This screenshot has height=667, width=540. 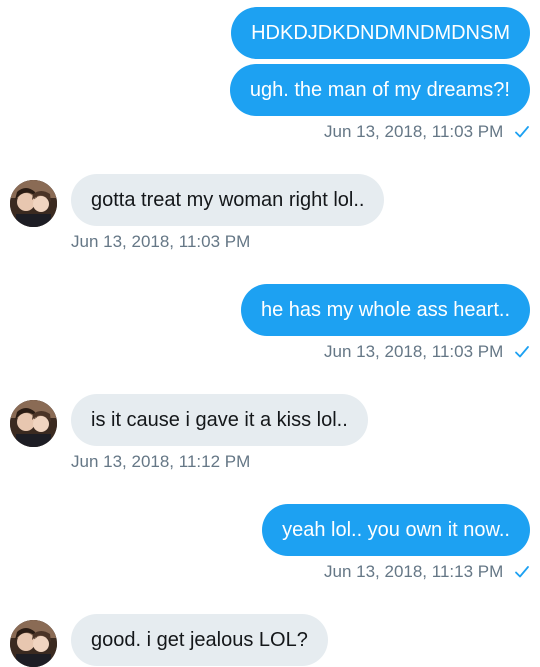 I want to click on message-text: is it cause i gave it a kiss lol.., so click(x=219, y=420).